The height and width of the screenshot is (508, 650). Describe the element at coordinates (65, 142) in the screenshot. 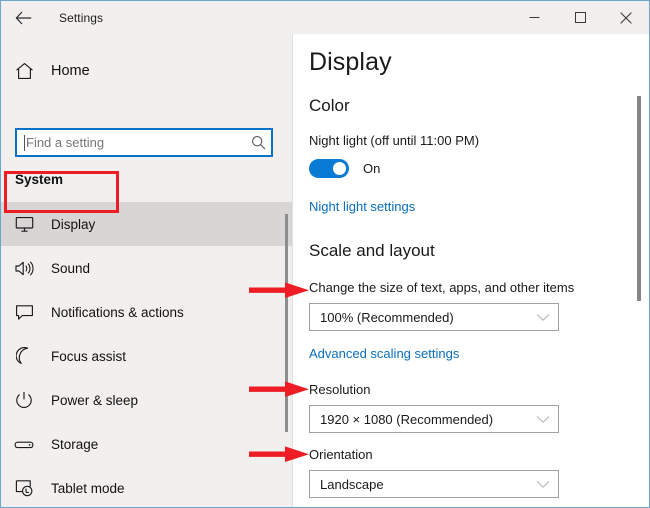

I see `search-placeholder: Find a setting` at that location.